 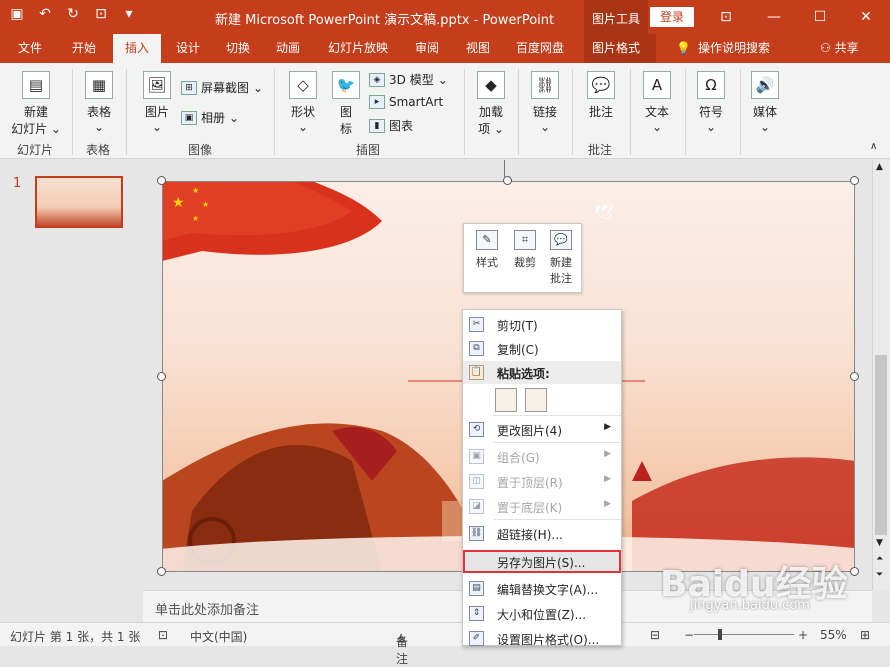 I want to click on fit-slide-icon: ⊞, so click(x=865, y=635).